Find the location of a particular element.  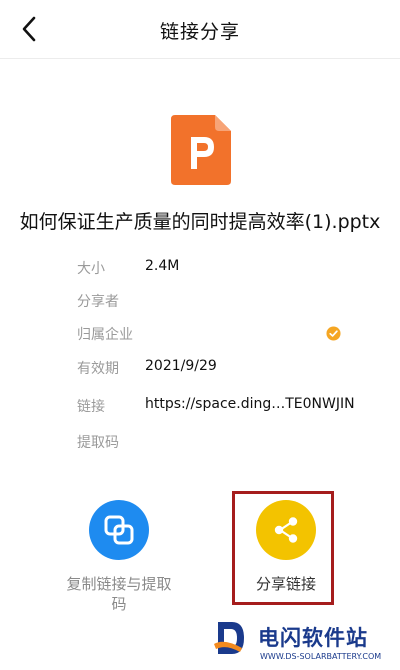

share-link-button: 分享链接 is located at coordinates (286, 547).